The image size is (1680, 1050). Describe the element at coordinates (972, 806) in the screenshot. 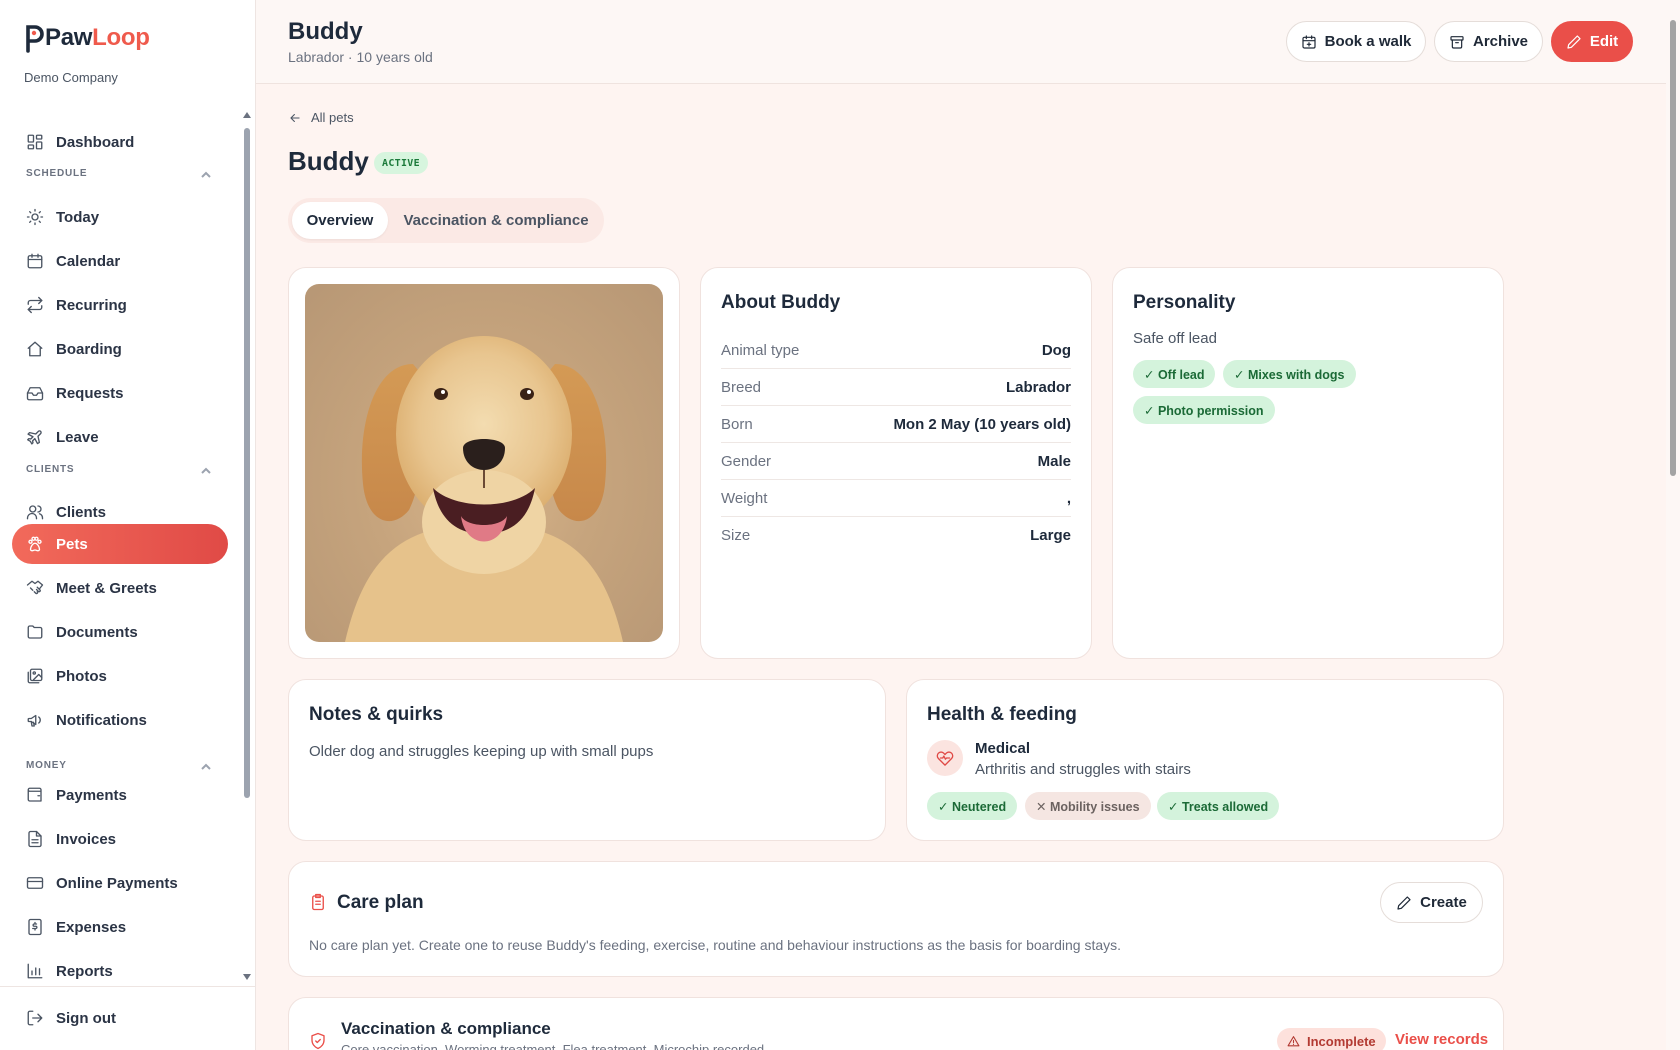

I see `health-chip-neutered: ✓ Neutered` at that location.